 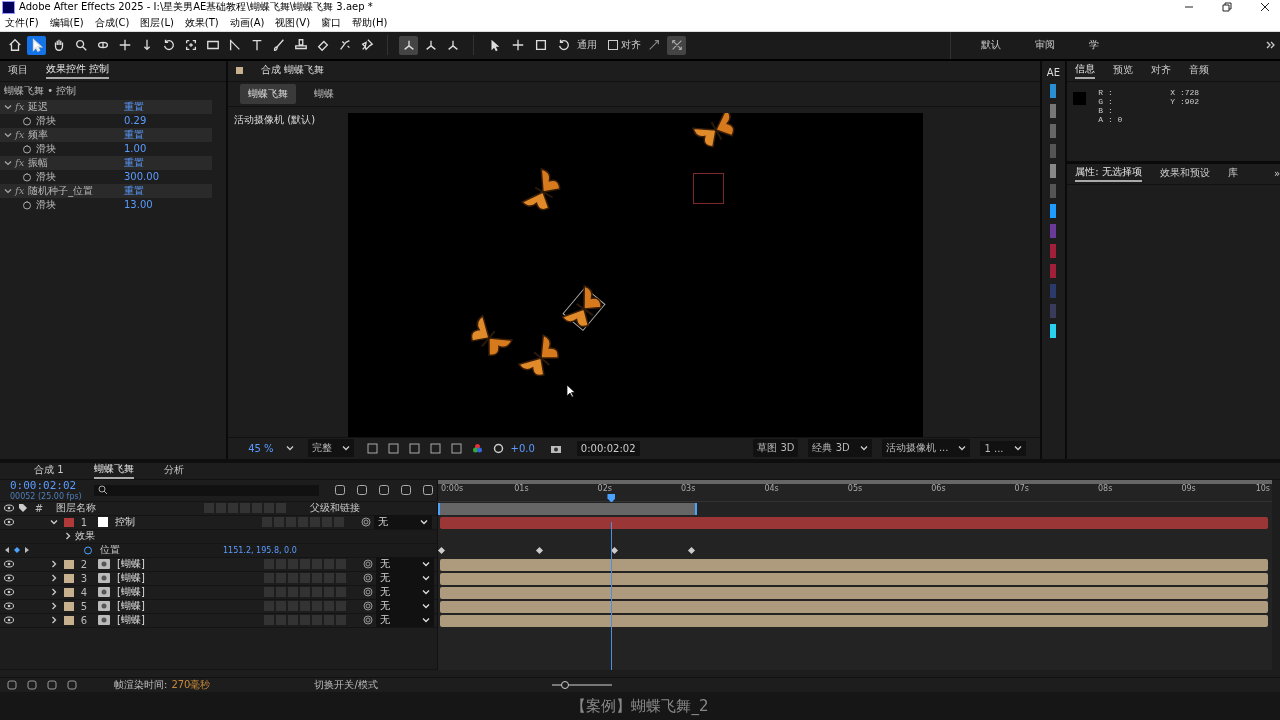 I want to click on grid-snap-button, so click(x=676, y=45).